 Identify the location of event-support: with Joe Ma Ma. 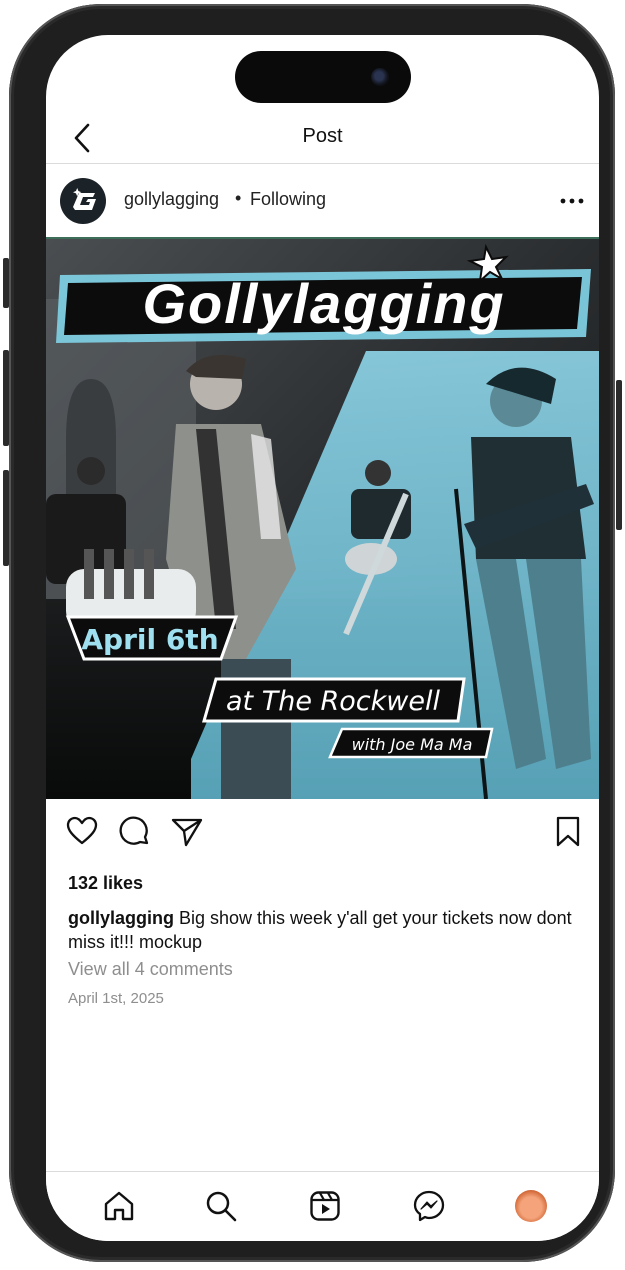
(412, 744).